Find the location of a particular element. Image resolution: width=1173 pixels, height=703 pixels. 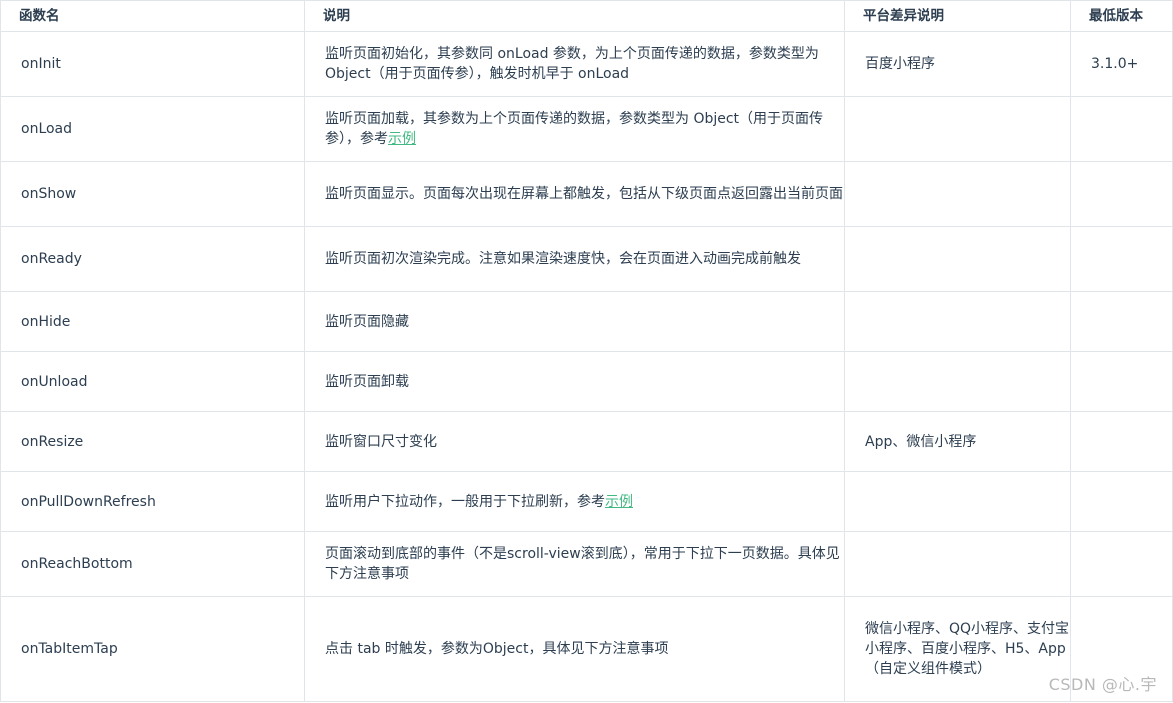

function-description: 监听用户下拉动作，一般用于下拉刷新，参考示例 is located at coordinates (574, 501).